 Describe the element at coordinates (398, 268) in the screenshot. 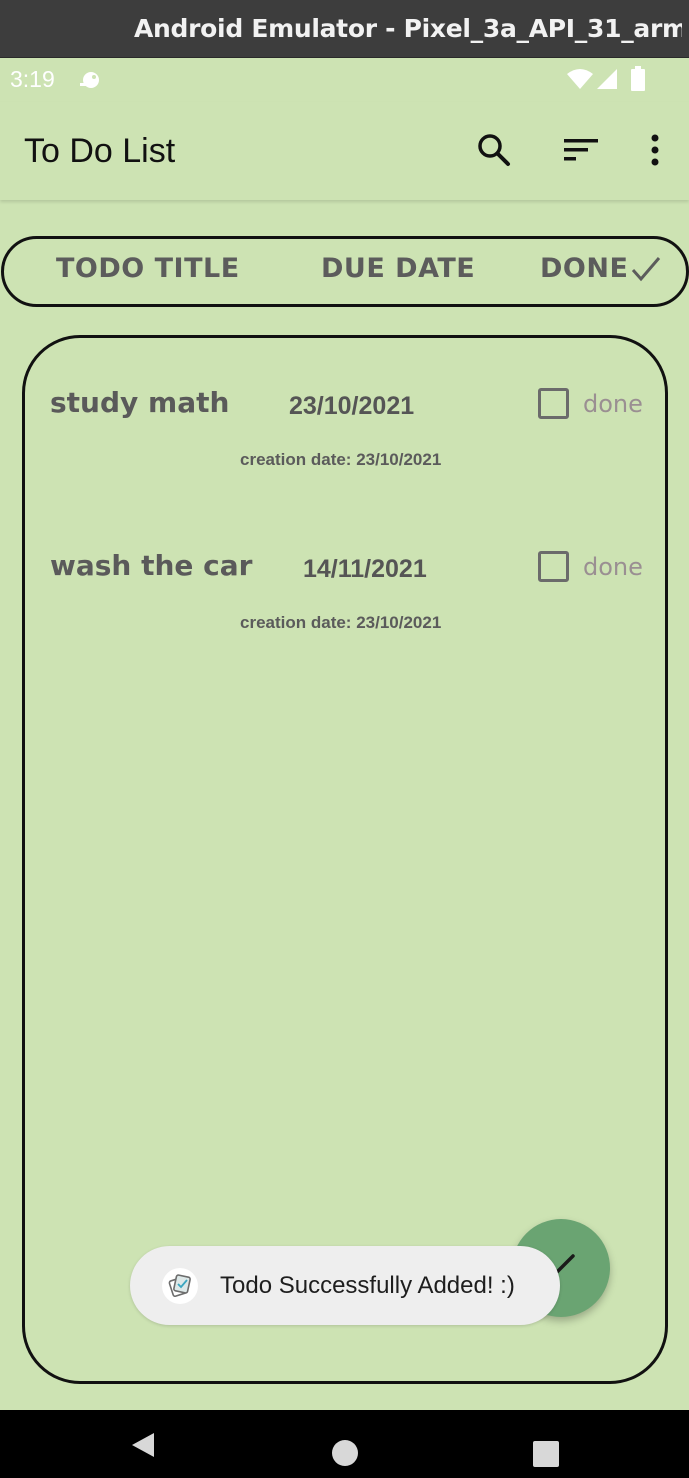

I see `column-due-date-header: DUE DATE` at that location.